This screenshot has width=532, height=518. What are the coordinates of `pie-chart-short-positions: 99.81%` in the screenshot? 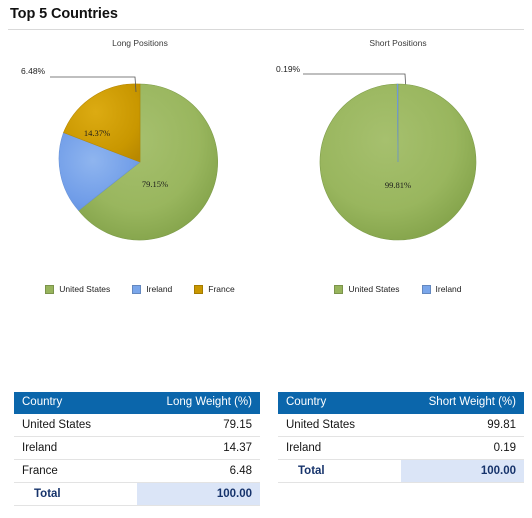 It's located at (398, 162).